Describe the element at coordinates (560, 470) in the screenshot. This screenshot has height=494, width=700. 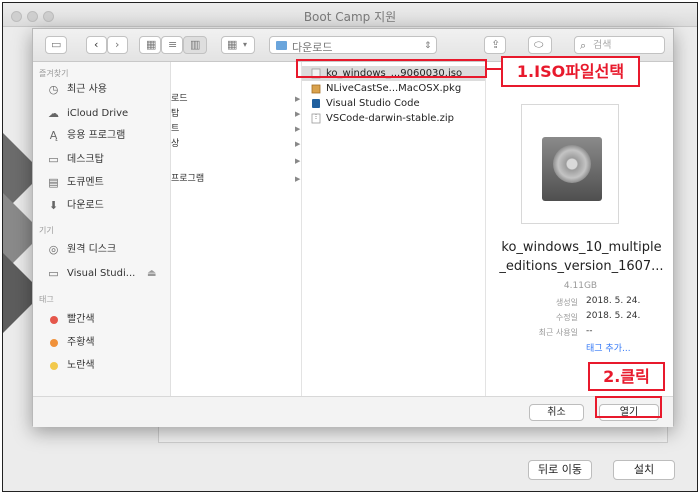
I see `back-button: 뒤로 이동` at that location.